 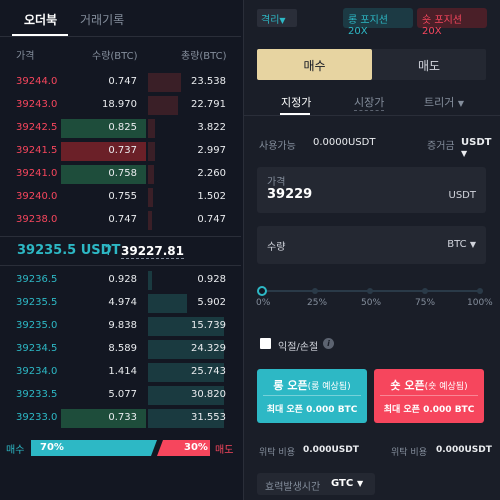 What do you see at coordinates (37, 173) in the screenshot?
I see `ask-price: 39241.0` at bounding box center [37, 173].